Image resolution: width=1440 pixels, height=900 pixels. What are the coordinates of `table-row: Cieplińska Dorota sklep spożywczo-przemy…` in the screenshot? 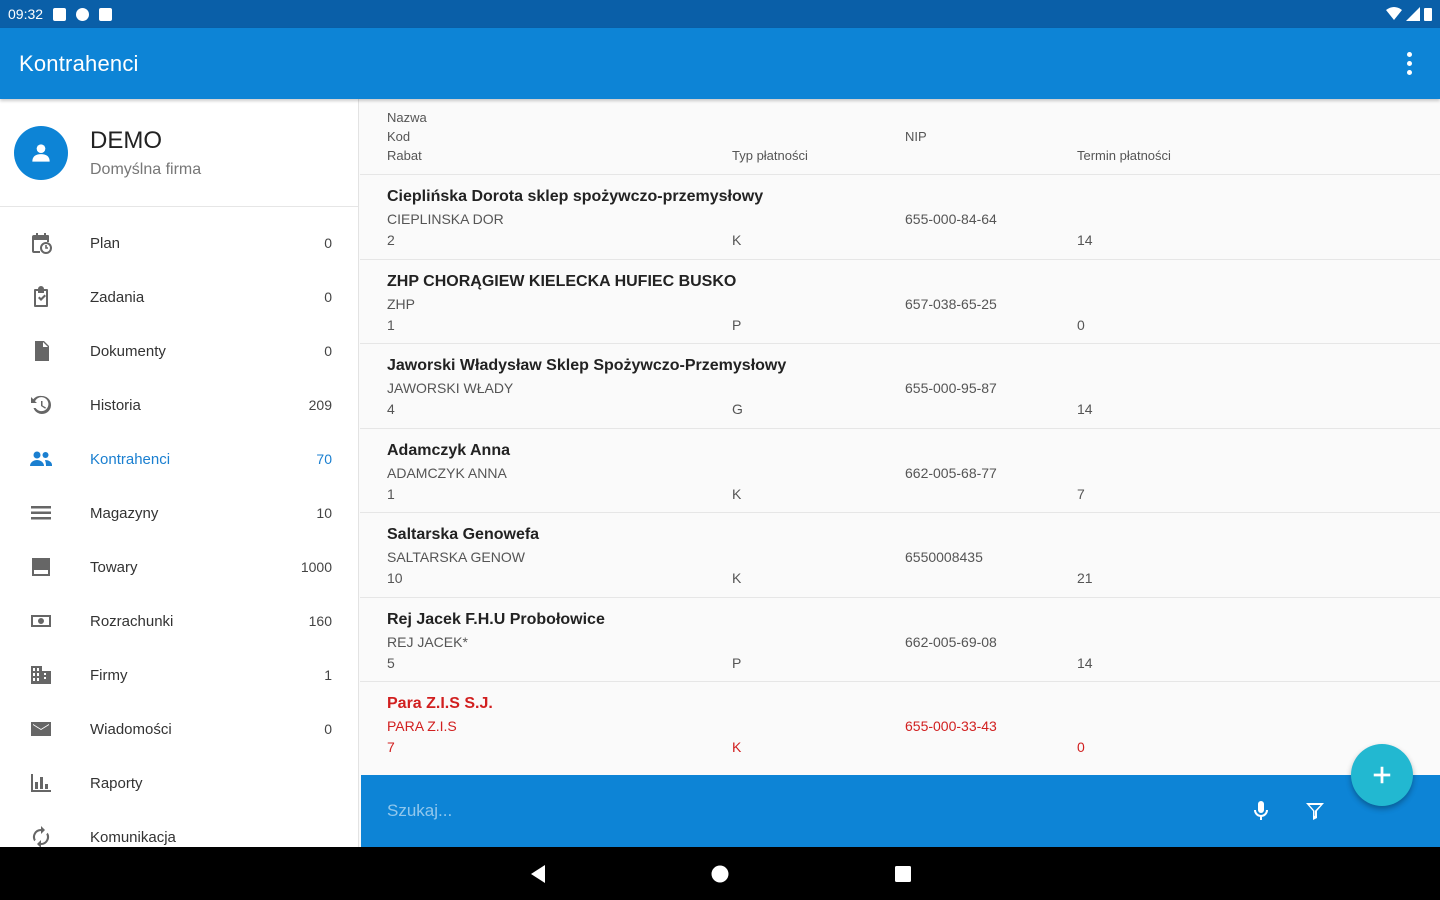 It's located at (900, 216).